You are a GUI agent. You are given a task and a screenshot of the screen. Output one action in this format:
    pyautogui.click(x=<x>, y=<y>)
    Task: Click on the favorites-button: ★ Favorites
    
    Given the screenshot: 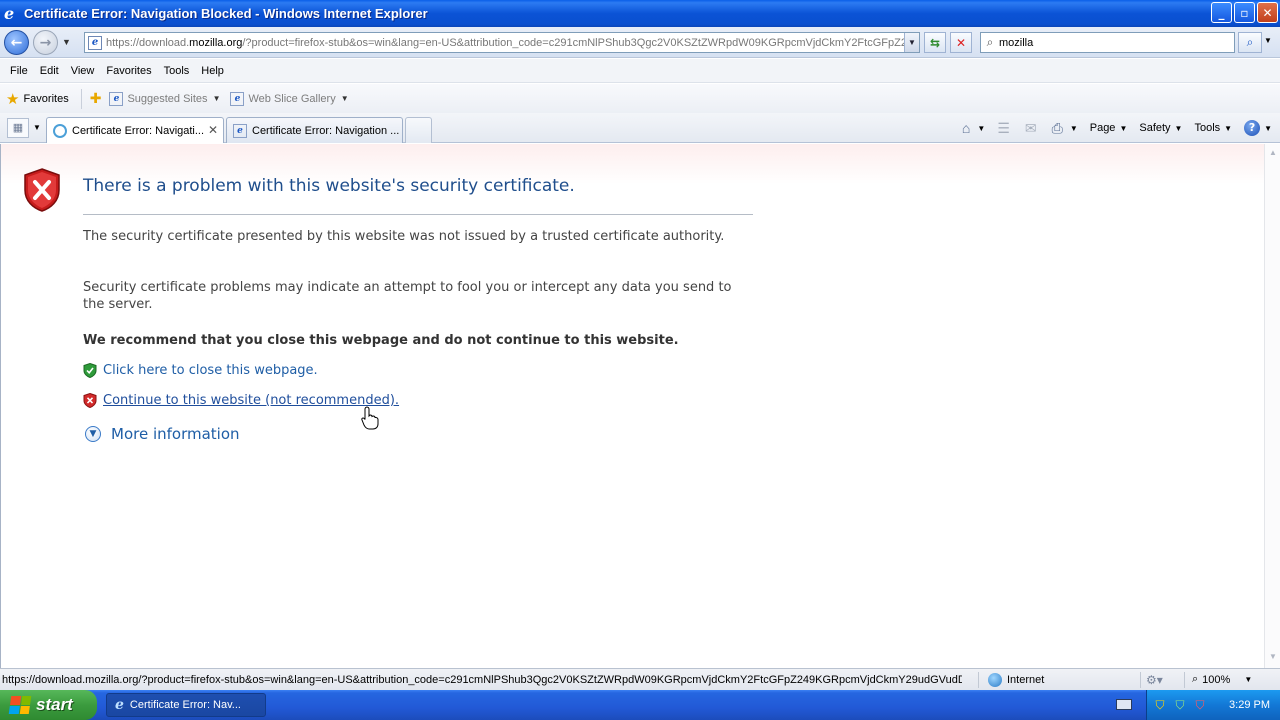 What is the action you would take?
    pyautogui.click(x=37, y=99)
    